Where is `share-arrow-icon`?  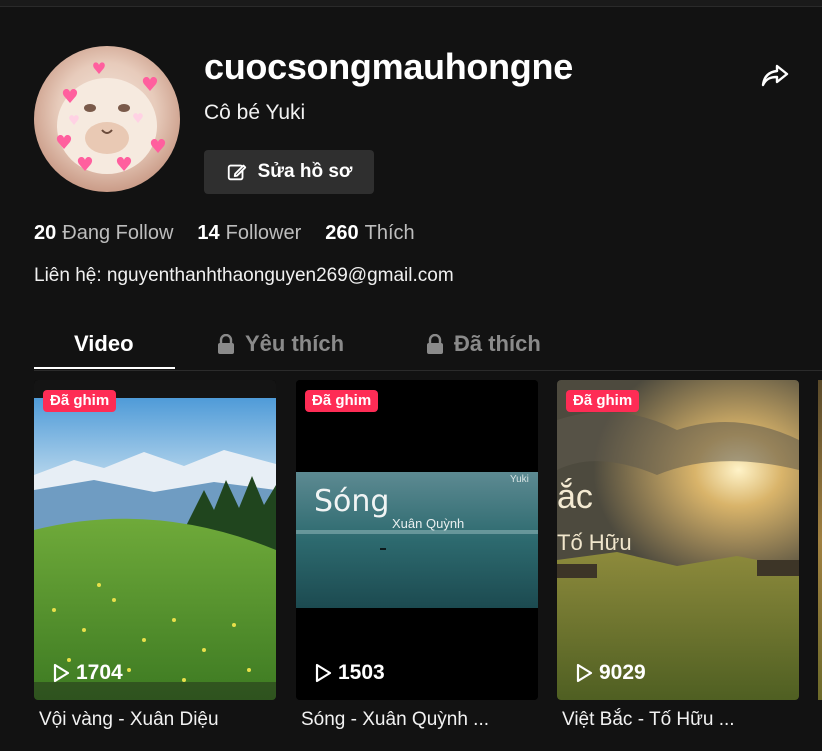 share-arrow-icon is located at coordinates (775, 75).